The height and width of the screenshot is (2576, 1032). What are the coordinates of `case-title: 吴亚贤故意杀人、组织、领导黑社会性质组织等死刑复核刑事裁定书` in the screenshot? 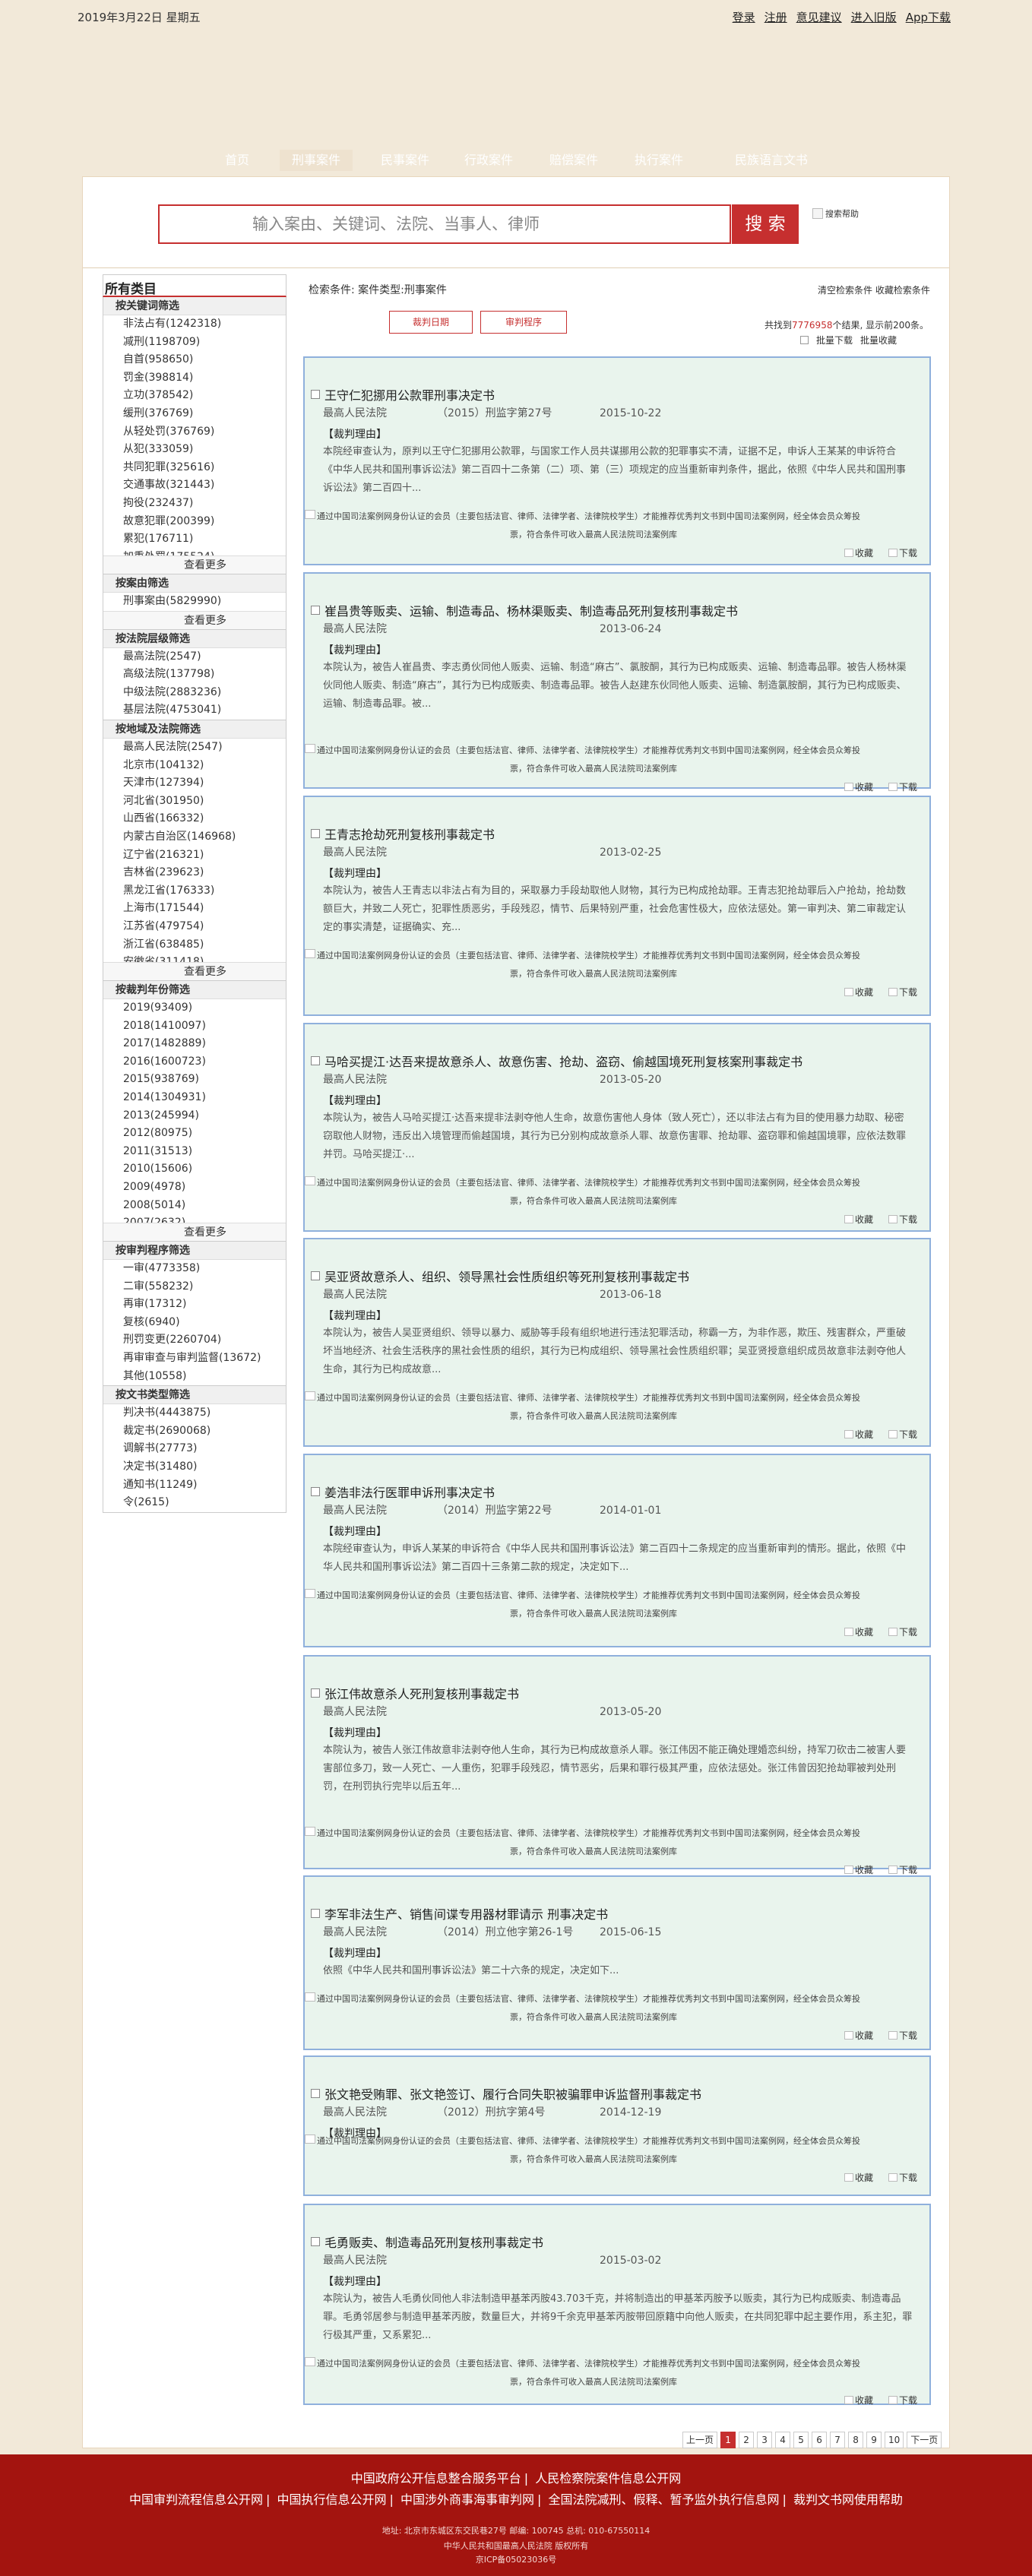 It's located at (500, 1276).